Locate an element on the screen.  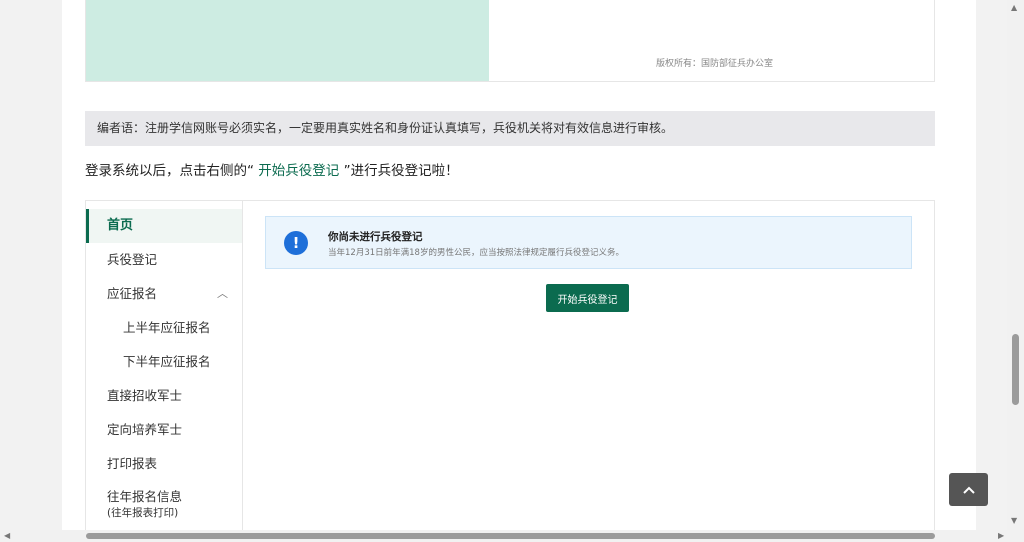
copyright-text: 版权所有：国防部征兵办公室 is located at coordinates (715, 64).